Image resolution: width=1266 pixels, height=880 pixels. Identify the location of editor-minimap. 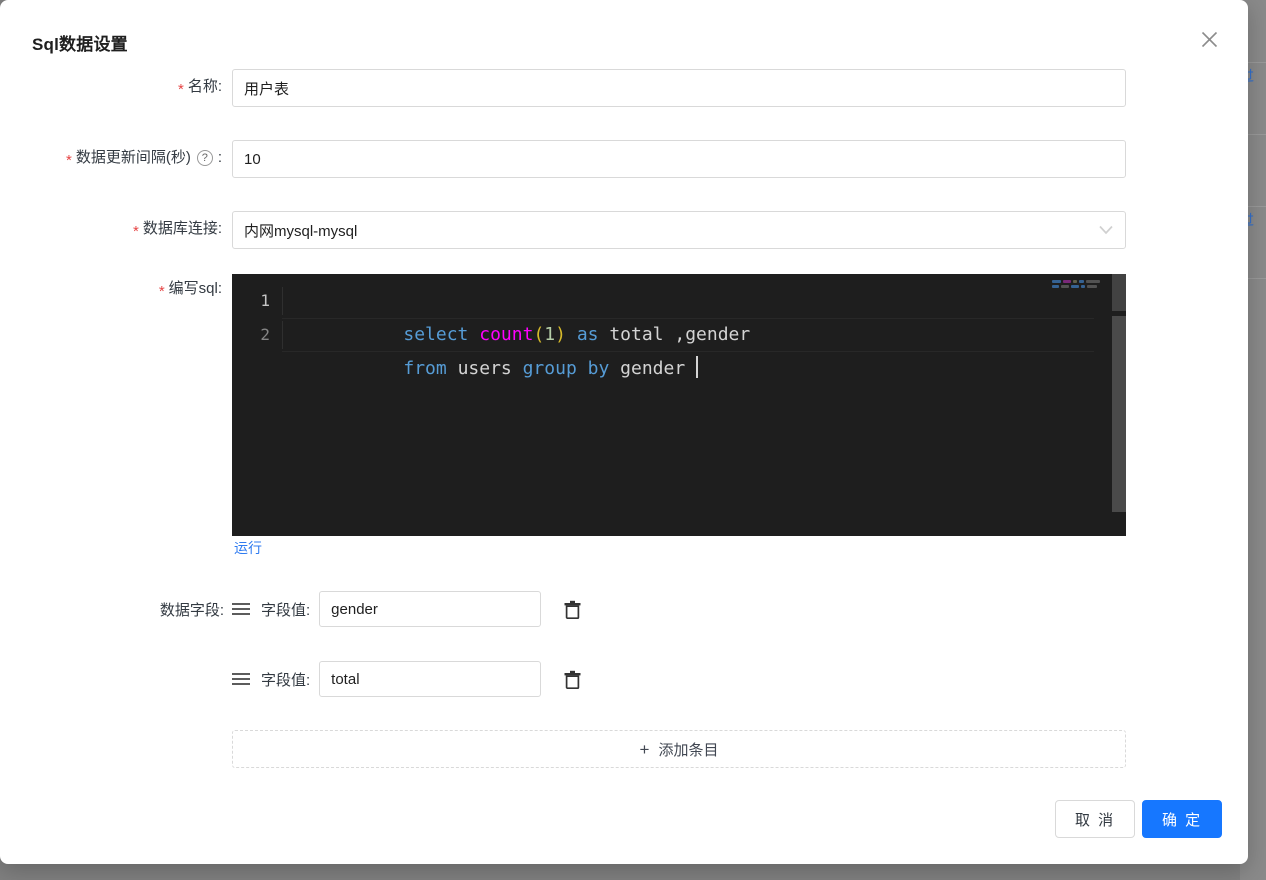
(1080, 290).